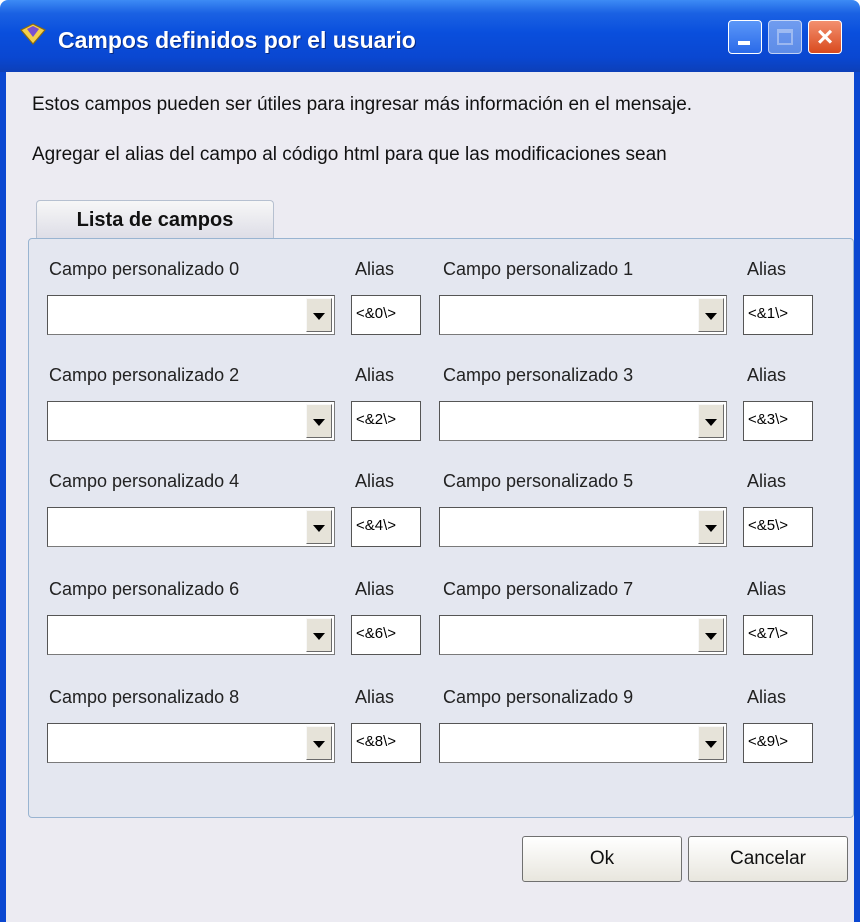 Image resolution: width=860 pixels, height=922 pixels. Describe the element at coordinates (144, 269) in the screenshot. I see `field-0-label: Campo personalizado 0` at that location.